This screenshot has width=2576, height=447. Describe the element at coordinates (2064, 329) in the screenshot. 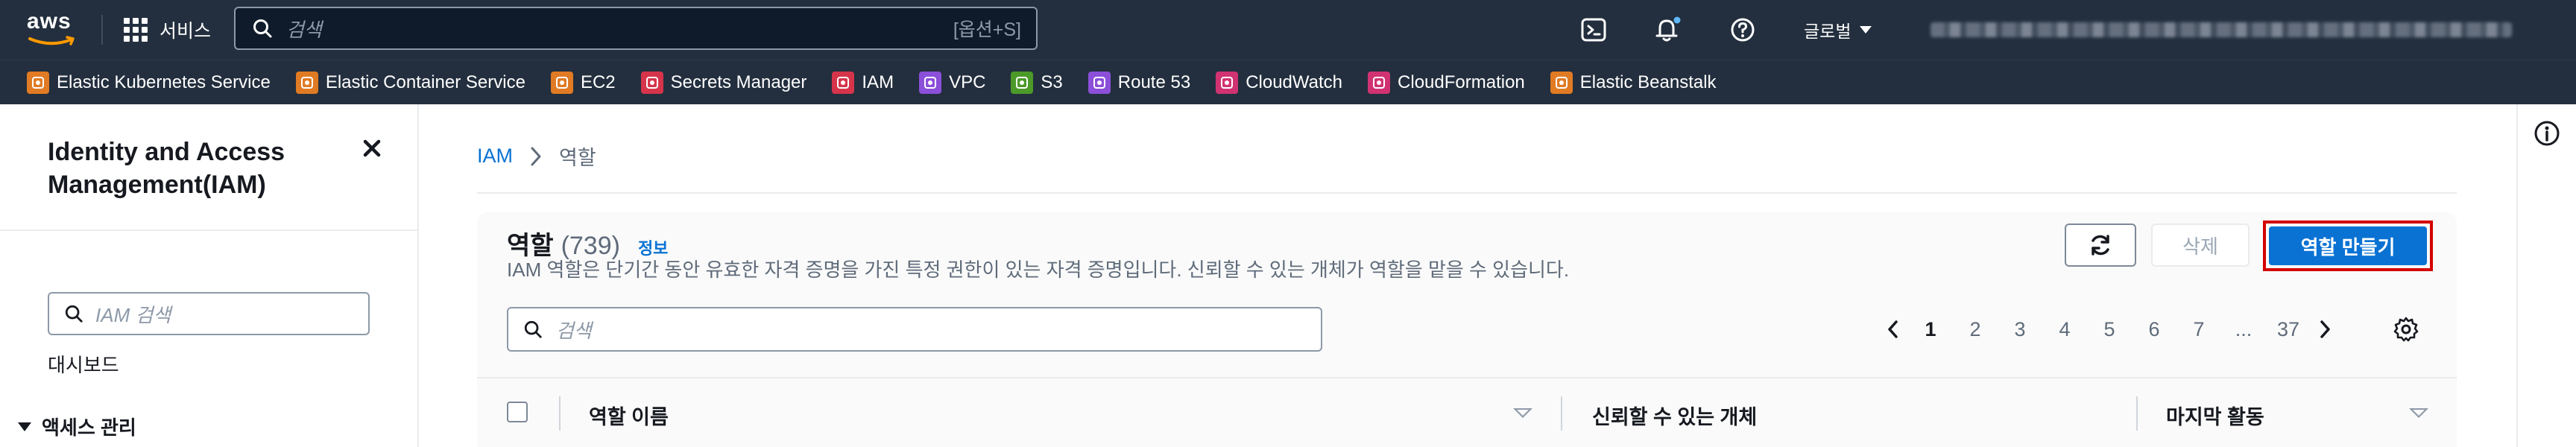

I see `page-number: 4` at that location.